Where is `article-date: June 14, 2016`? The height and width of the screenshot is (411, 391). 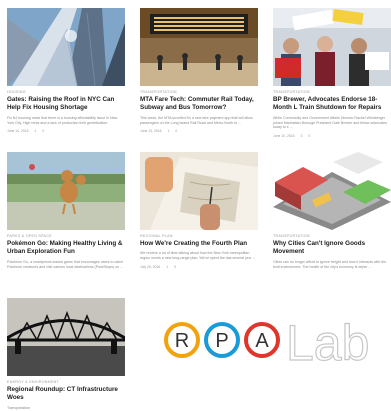
article-date: June 14, 2016 is located at coordinates (18, 131).